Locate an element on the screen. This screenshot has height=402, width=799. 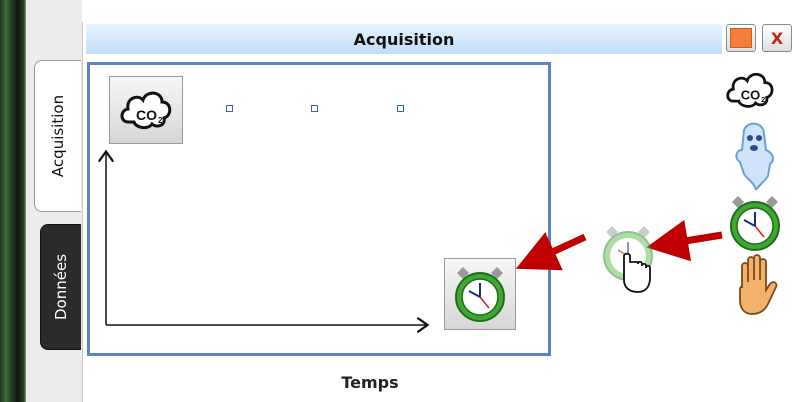
timer-slot is located at coordinates (480, 294).